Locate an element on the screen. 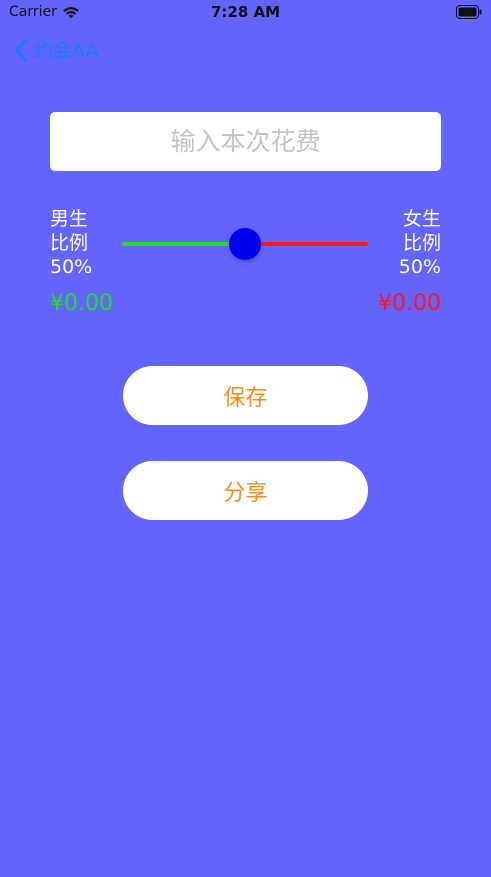 This screenshot has height=877, width=491. slider-track-male is located at coordinates (183, 244).